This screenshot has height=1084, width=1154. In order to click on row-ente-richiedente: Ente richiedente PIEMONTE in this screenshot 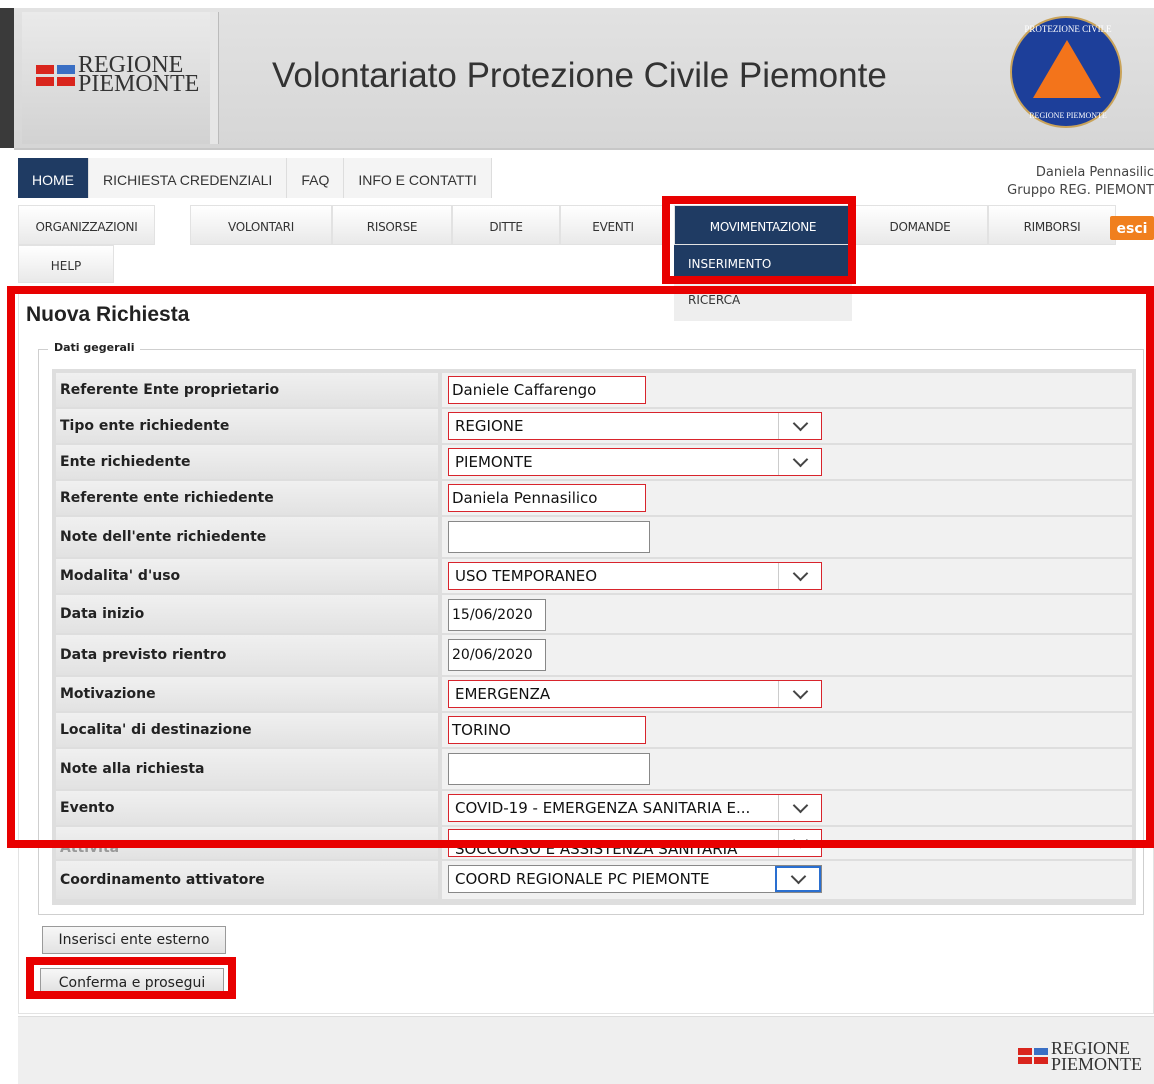, I will do `click(594, 462)`.